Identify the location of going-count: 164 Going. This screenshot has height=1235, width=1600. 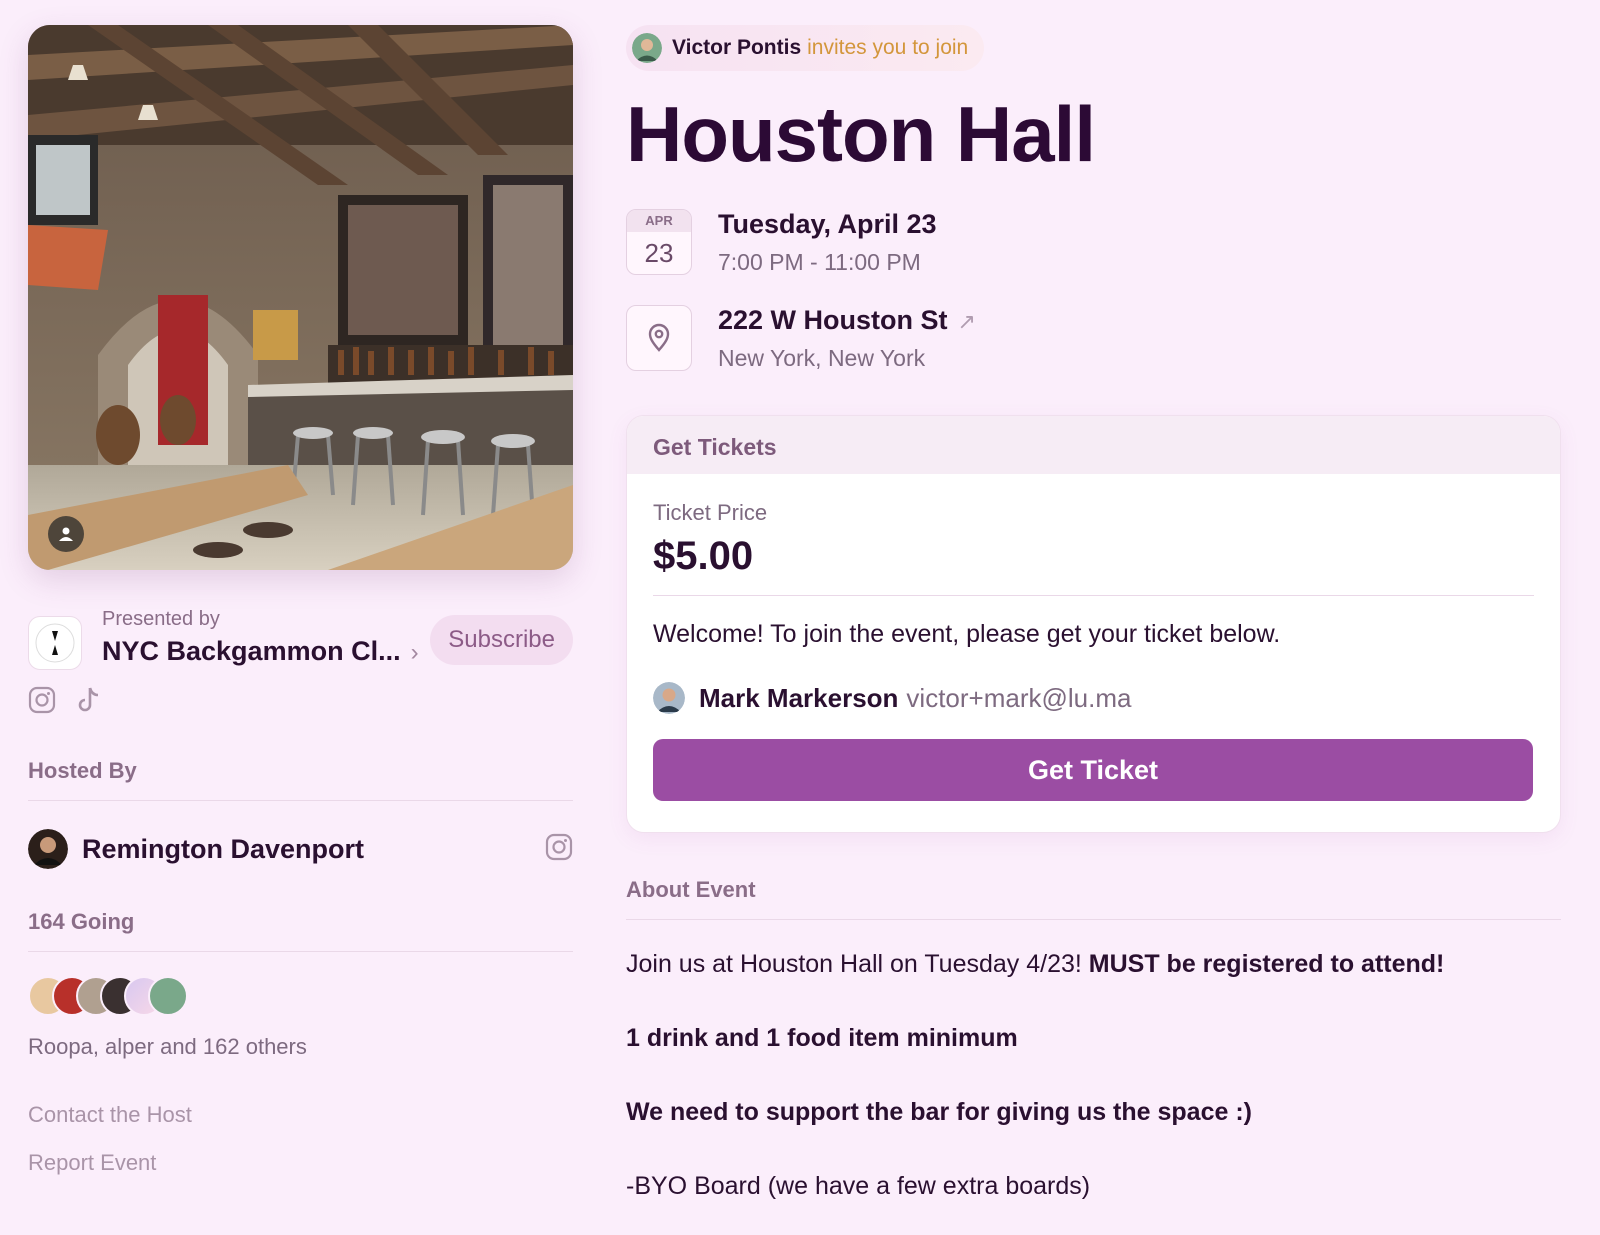
(81, 921).